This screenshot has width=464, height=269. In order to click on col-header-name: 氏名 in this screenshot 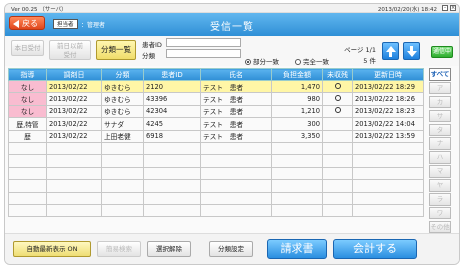, I will do `click(236, 74)`.